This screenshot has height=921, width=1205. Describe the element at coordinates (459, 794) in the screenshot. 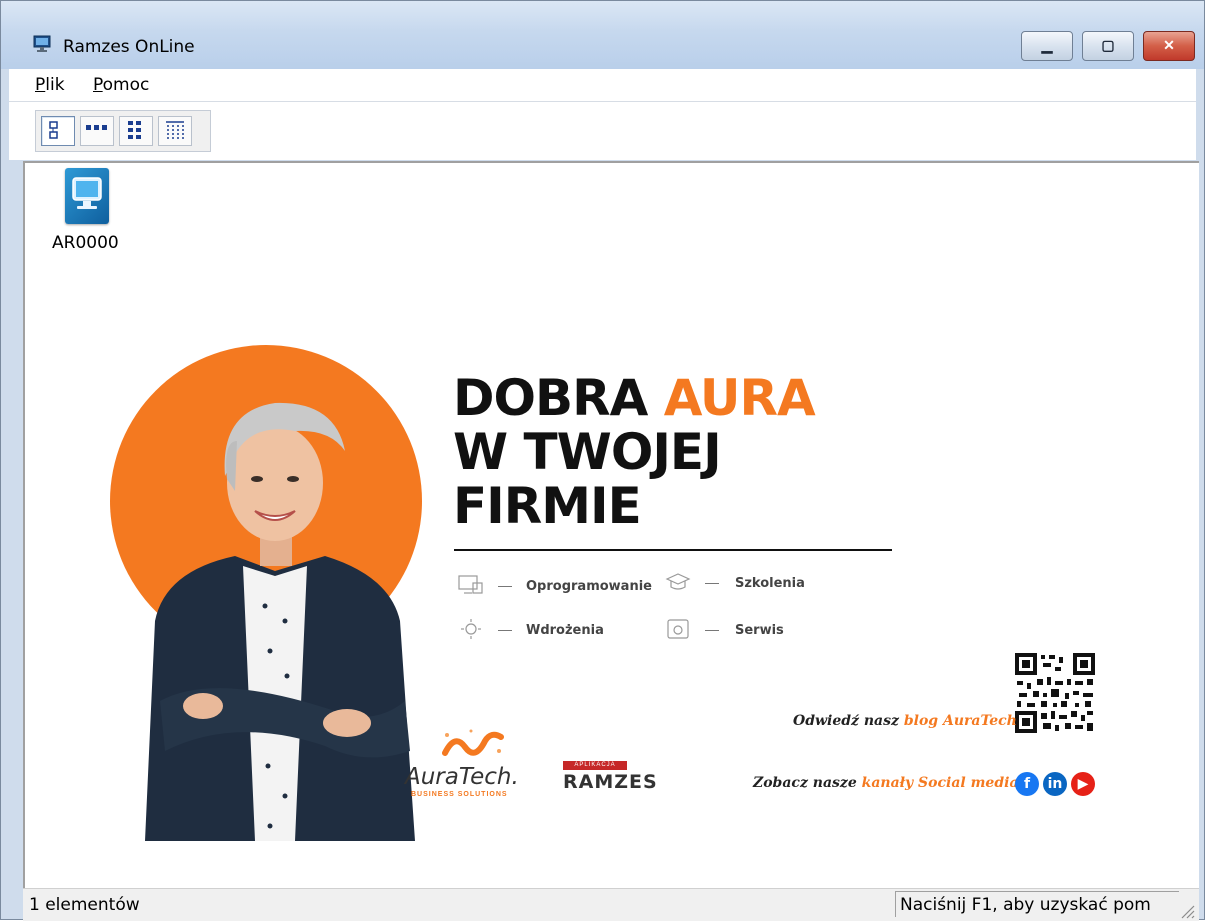

I see `auratech-logo-subtext: BUSINESS SOLUTIONS` at that location.